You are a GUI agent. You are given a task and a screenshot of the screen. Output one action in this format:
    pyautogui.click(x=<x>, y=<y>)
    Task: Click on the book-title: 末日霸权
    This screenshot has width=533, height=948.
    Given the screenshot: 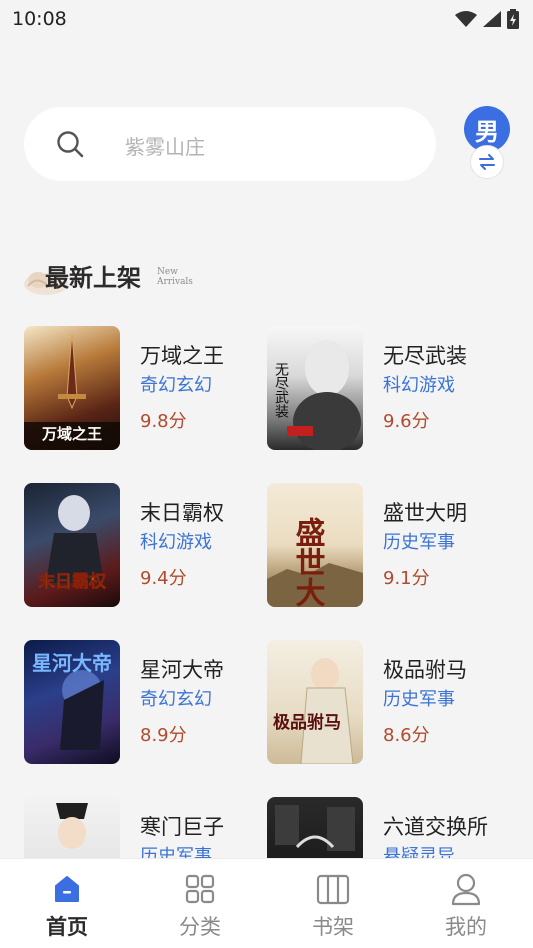 What is the action you would take?
    pyautogui.click(x=182, y=512)
    